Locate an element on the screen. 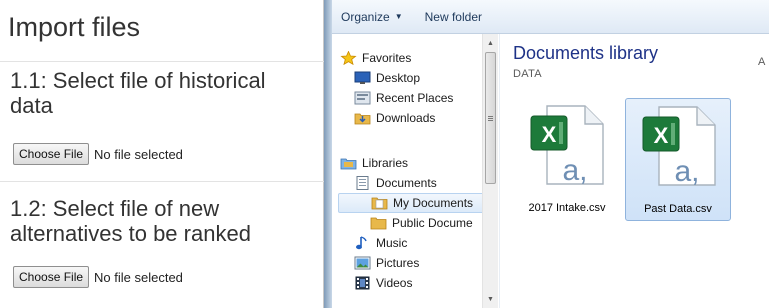 This screenshot has width=769, height=308. nav-item-recent-places: Recent Places is located at coordinates (403, 98).